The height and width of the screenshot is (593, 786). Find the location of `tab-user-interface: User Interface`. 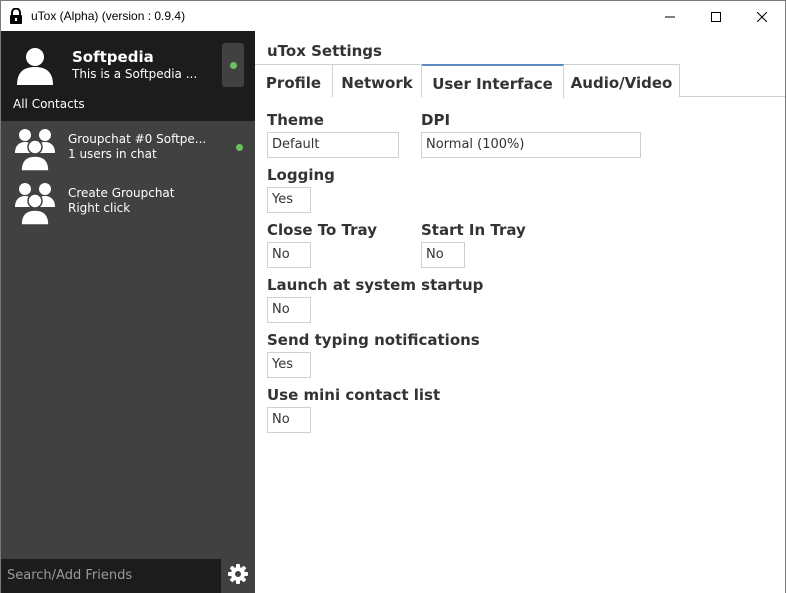

tab-user-interface: User Interface is located at coordinates (493, 81).